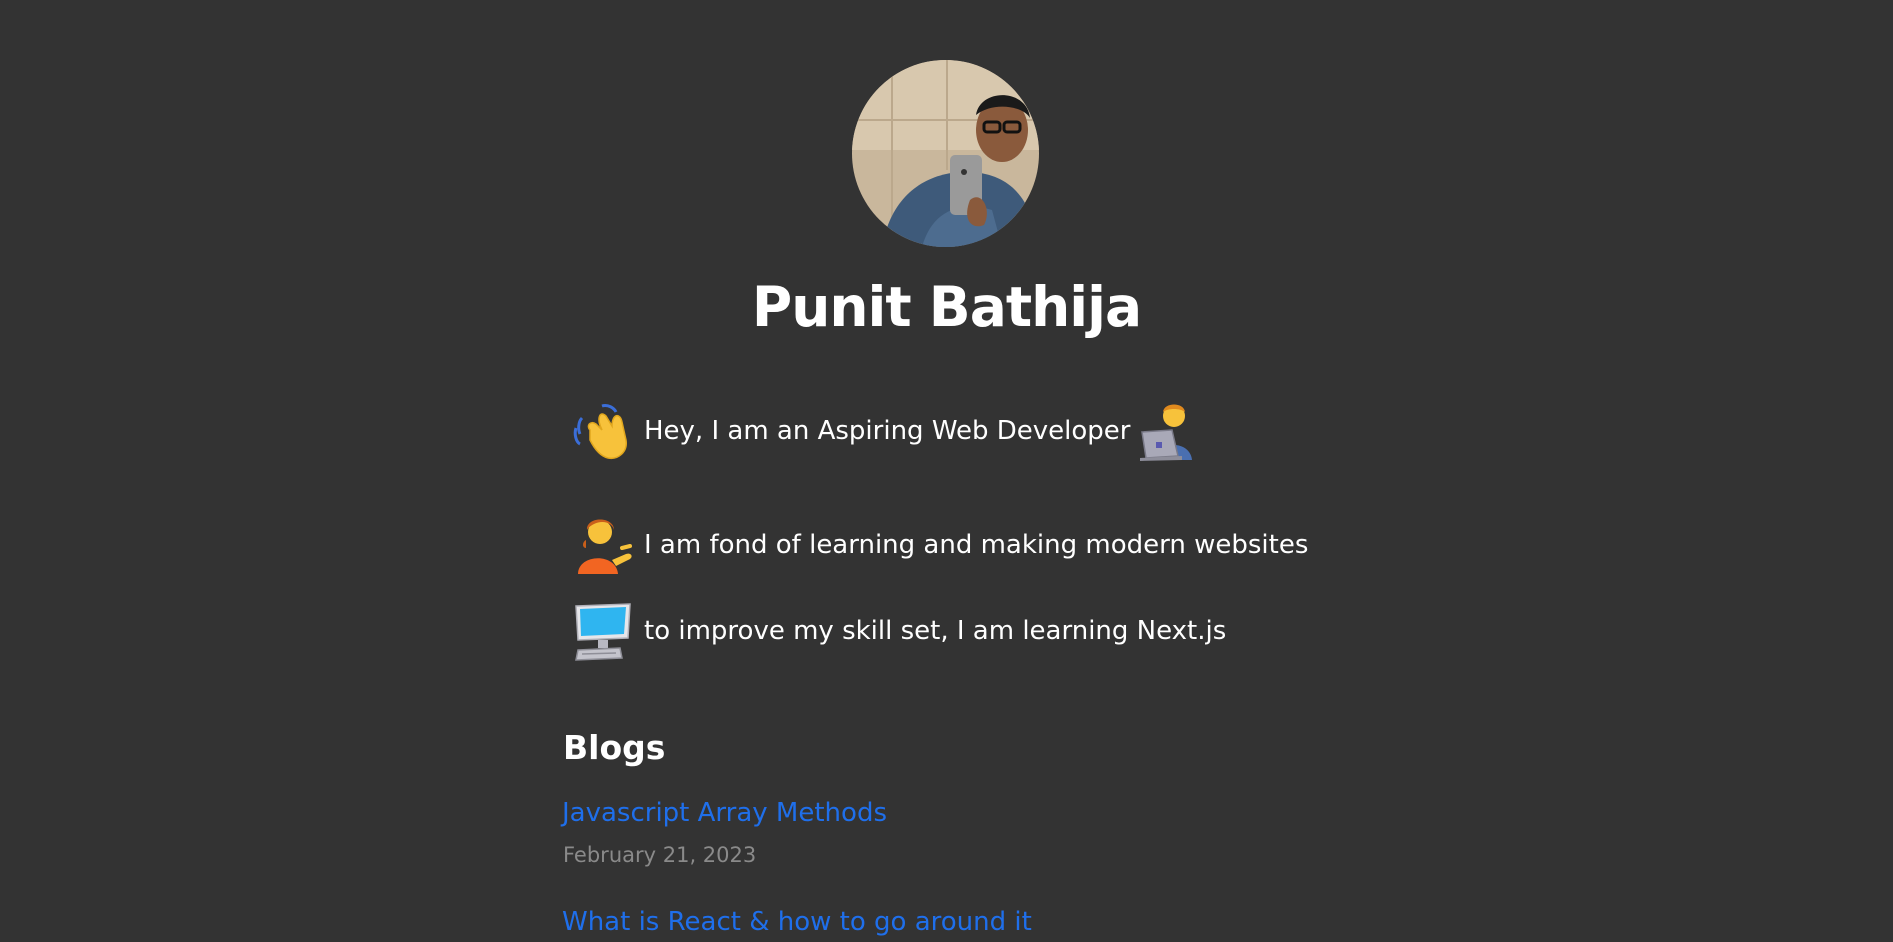 Image resolution: width=1893 pixels, height=942 pixels. What do you see at coordinates (603, 631) in the screenshot?
I see `desktop-computer-icon` at bounding box center [603, 631].